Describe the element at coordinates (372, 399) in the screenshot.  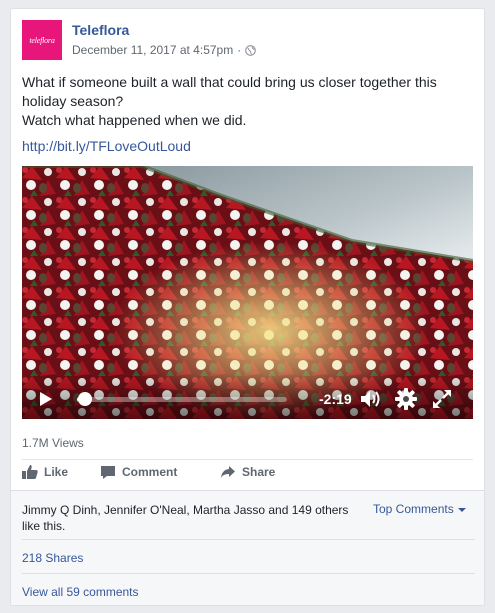
I see `volume-icon` at that location.